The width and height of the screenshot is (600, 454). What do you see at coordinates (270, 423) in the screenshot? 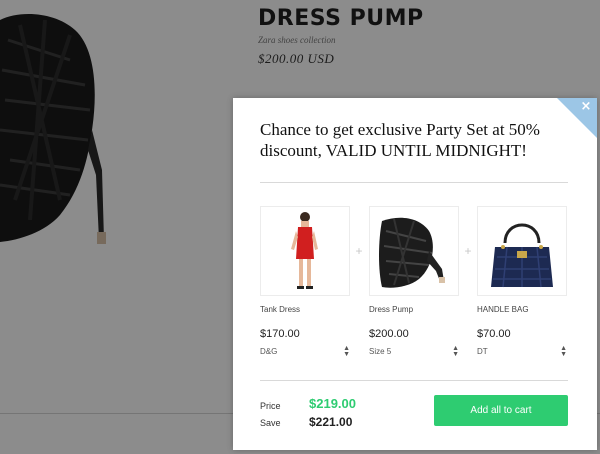
I see `save-label: Save` at bounding box center [270, 423].